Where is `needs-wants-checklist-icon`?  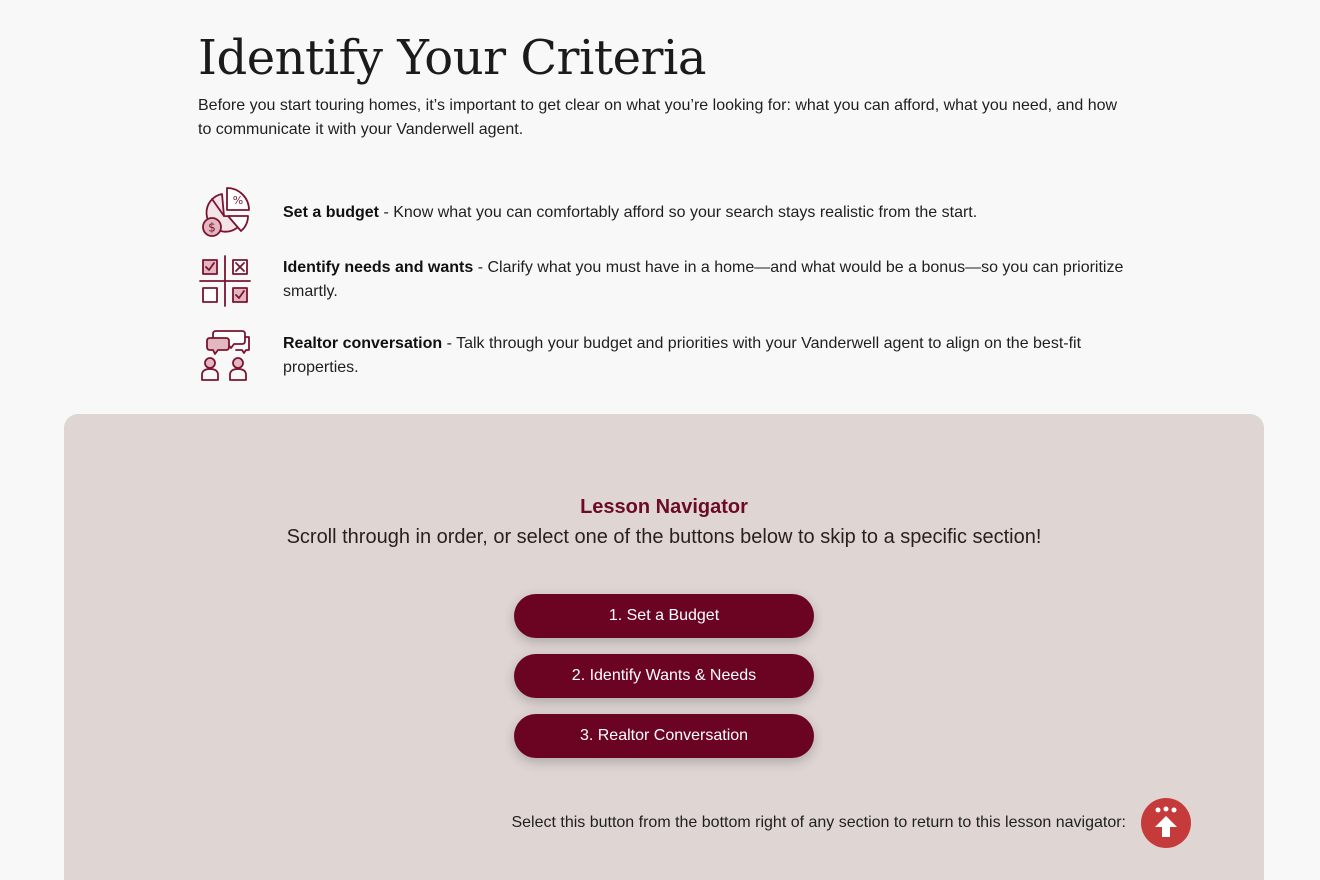
needs-wants-checklist-icon is located at coordinates (233, 281).